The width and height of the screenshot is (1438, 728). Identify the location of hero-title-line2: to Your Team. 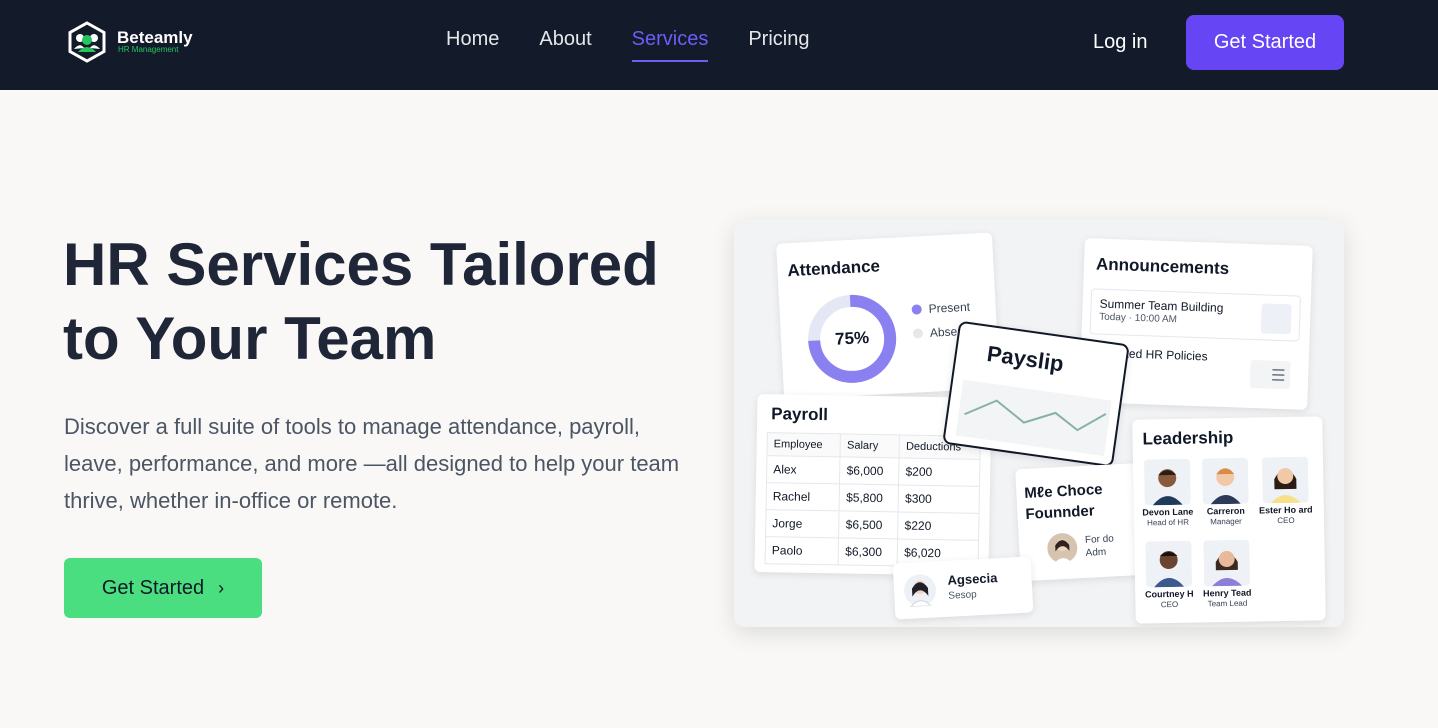
(250, 338).